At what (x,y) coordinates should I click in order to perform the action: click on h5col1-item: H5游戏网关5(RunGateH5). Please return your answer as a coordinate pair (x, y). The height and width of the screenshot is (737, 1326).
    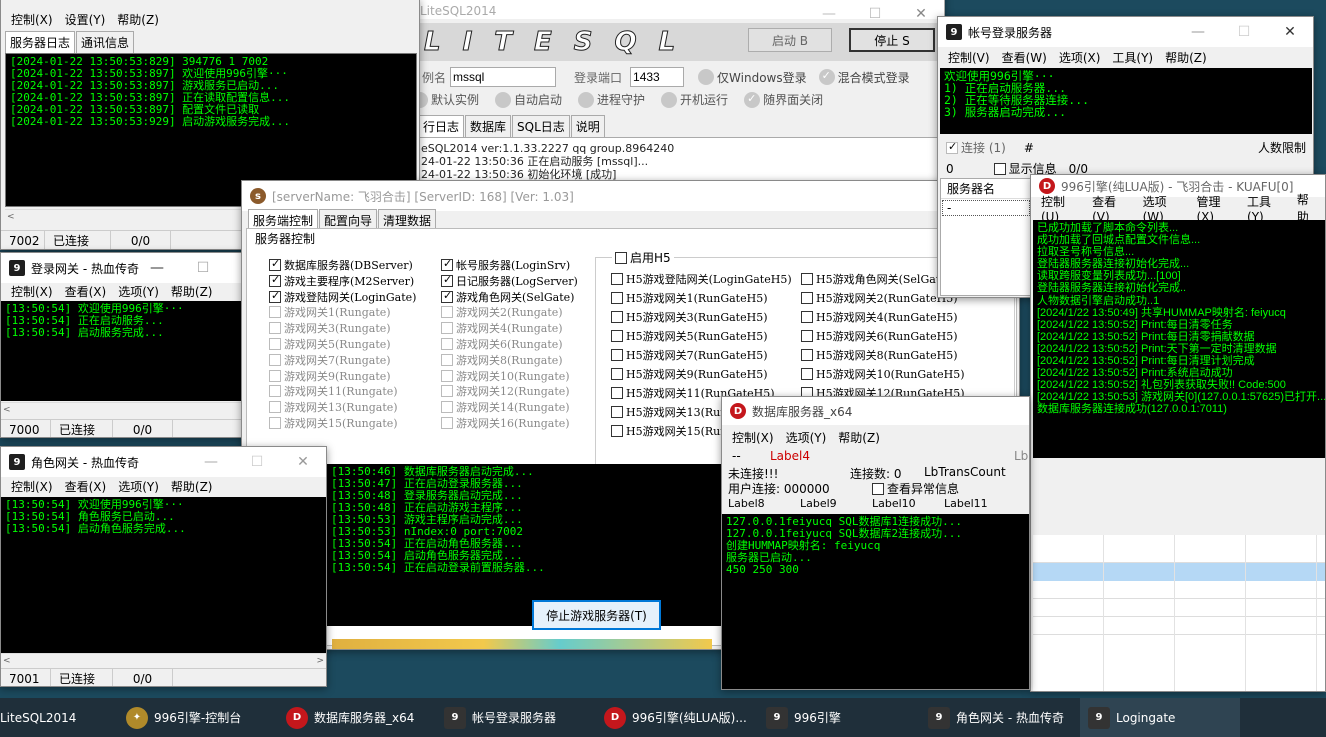
    Looking at the image, I should click on (689, 336).